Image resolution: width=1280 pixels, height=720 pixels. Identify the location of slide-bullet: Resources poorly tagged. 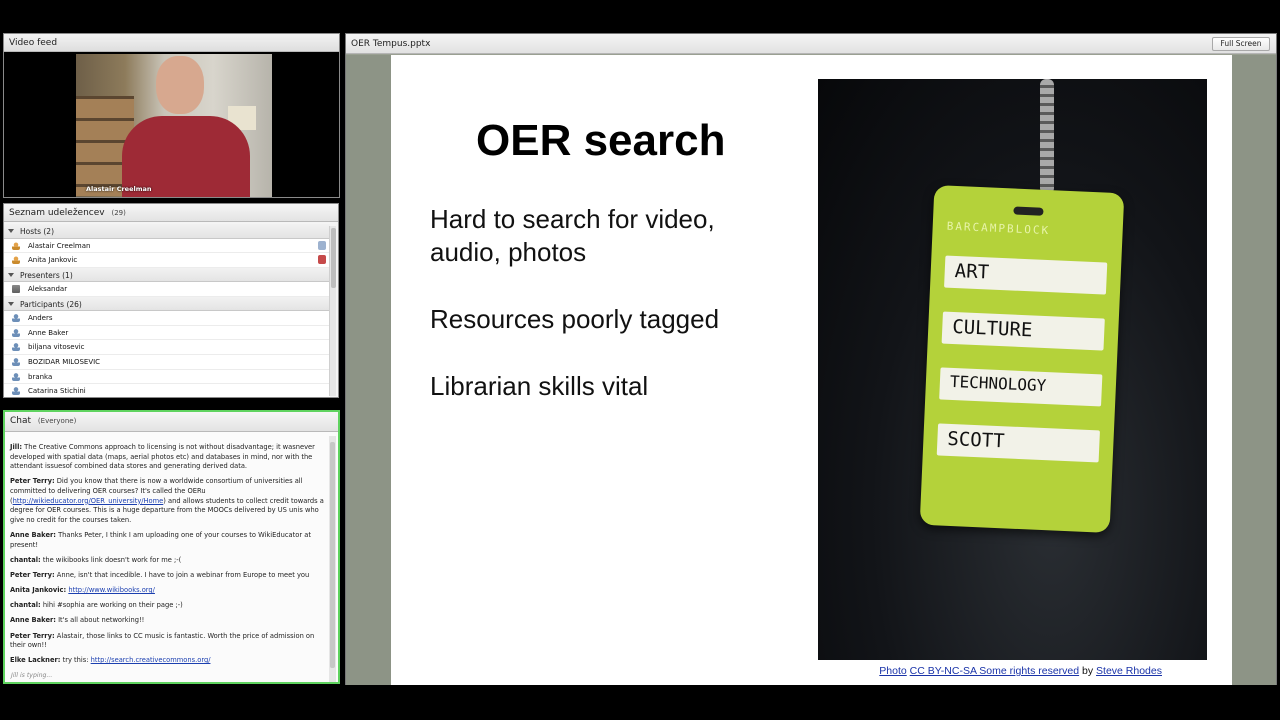
(575, 319).